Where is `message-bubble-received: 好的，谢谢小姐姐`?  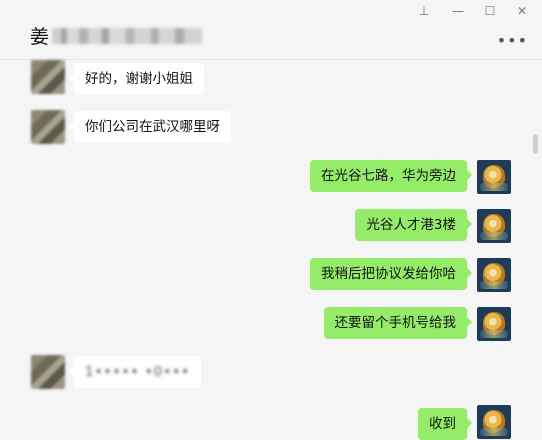 message-bubble-received: 好的，谢谢小姐姐 is located at coordinates (136, 79).